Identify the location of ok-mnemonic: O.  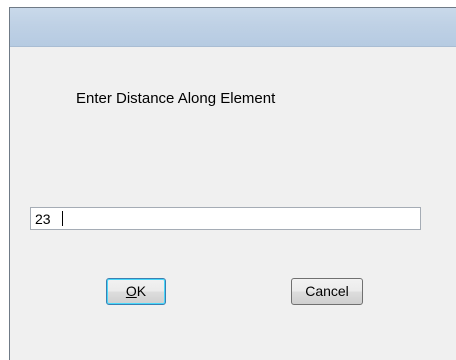
(131, 291).